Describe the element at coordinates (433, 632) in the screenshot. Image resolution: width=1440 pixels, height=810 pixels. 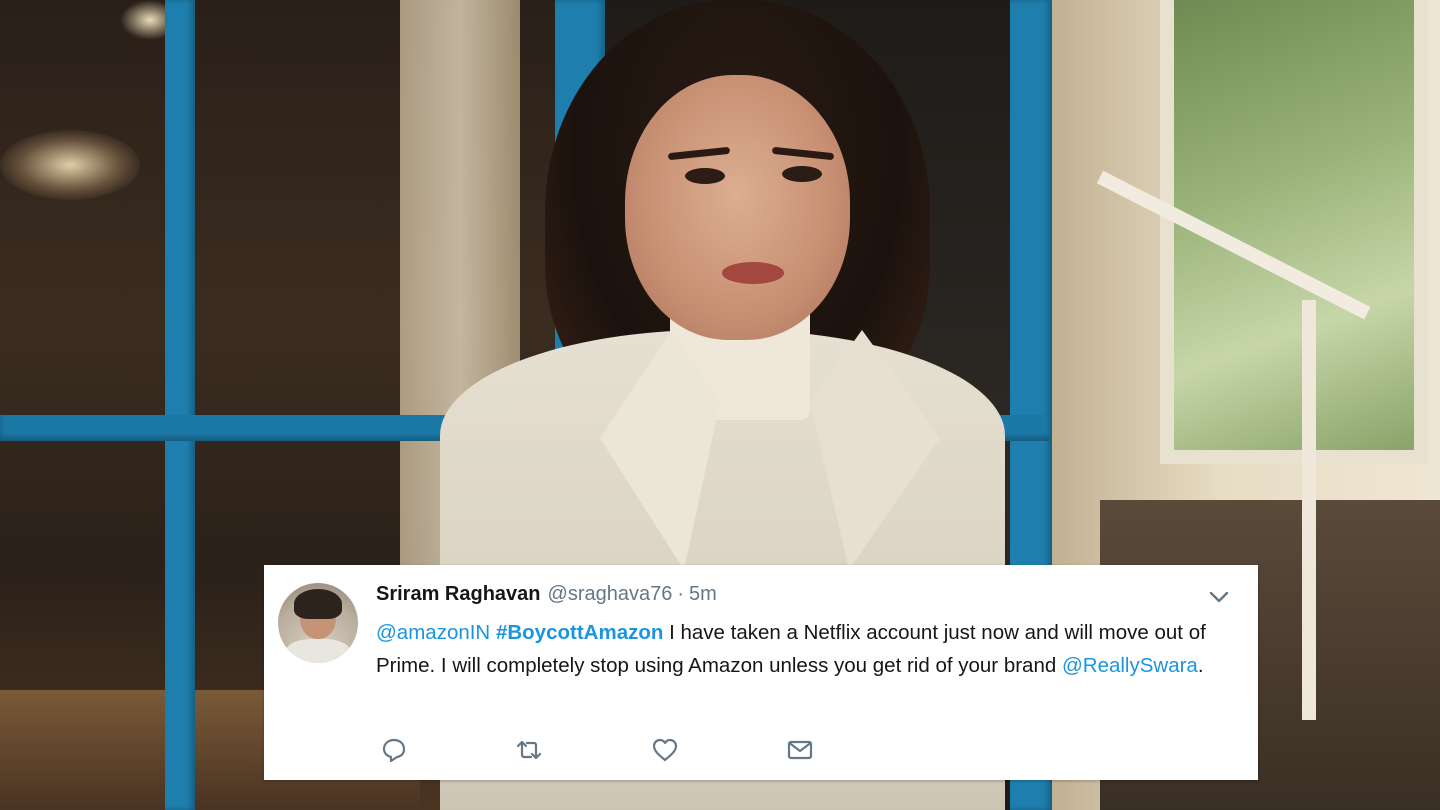
I see `mention-link: @amazonIN` at that location.